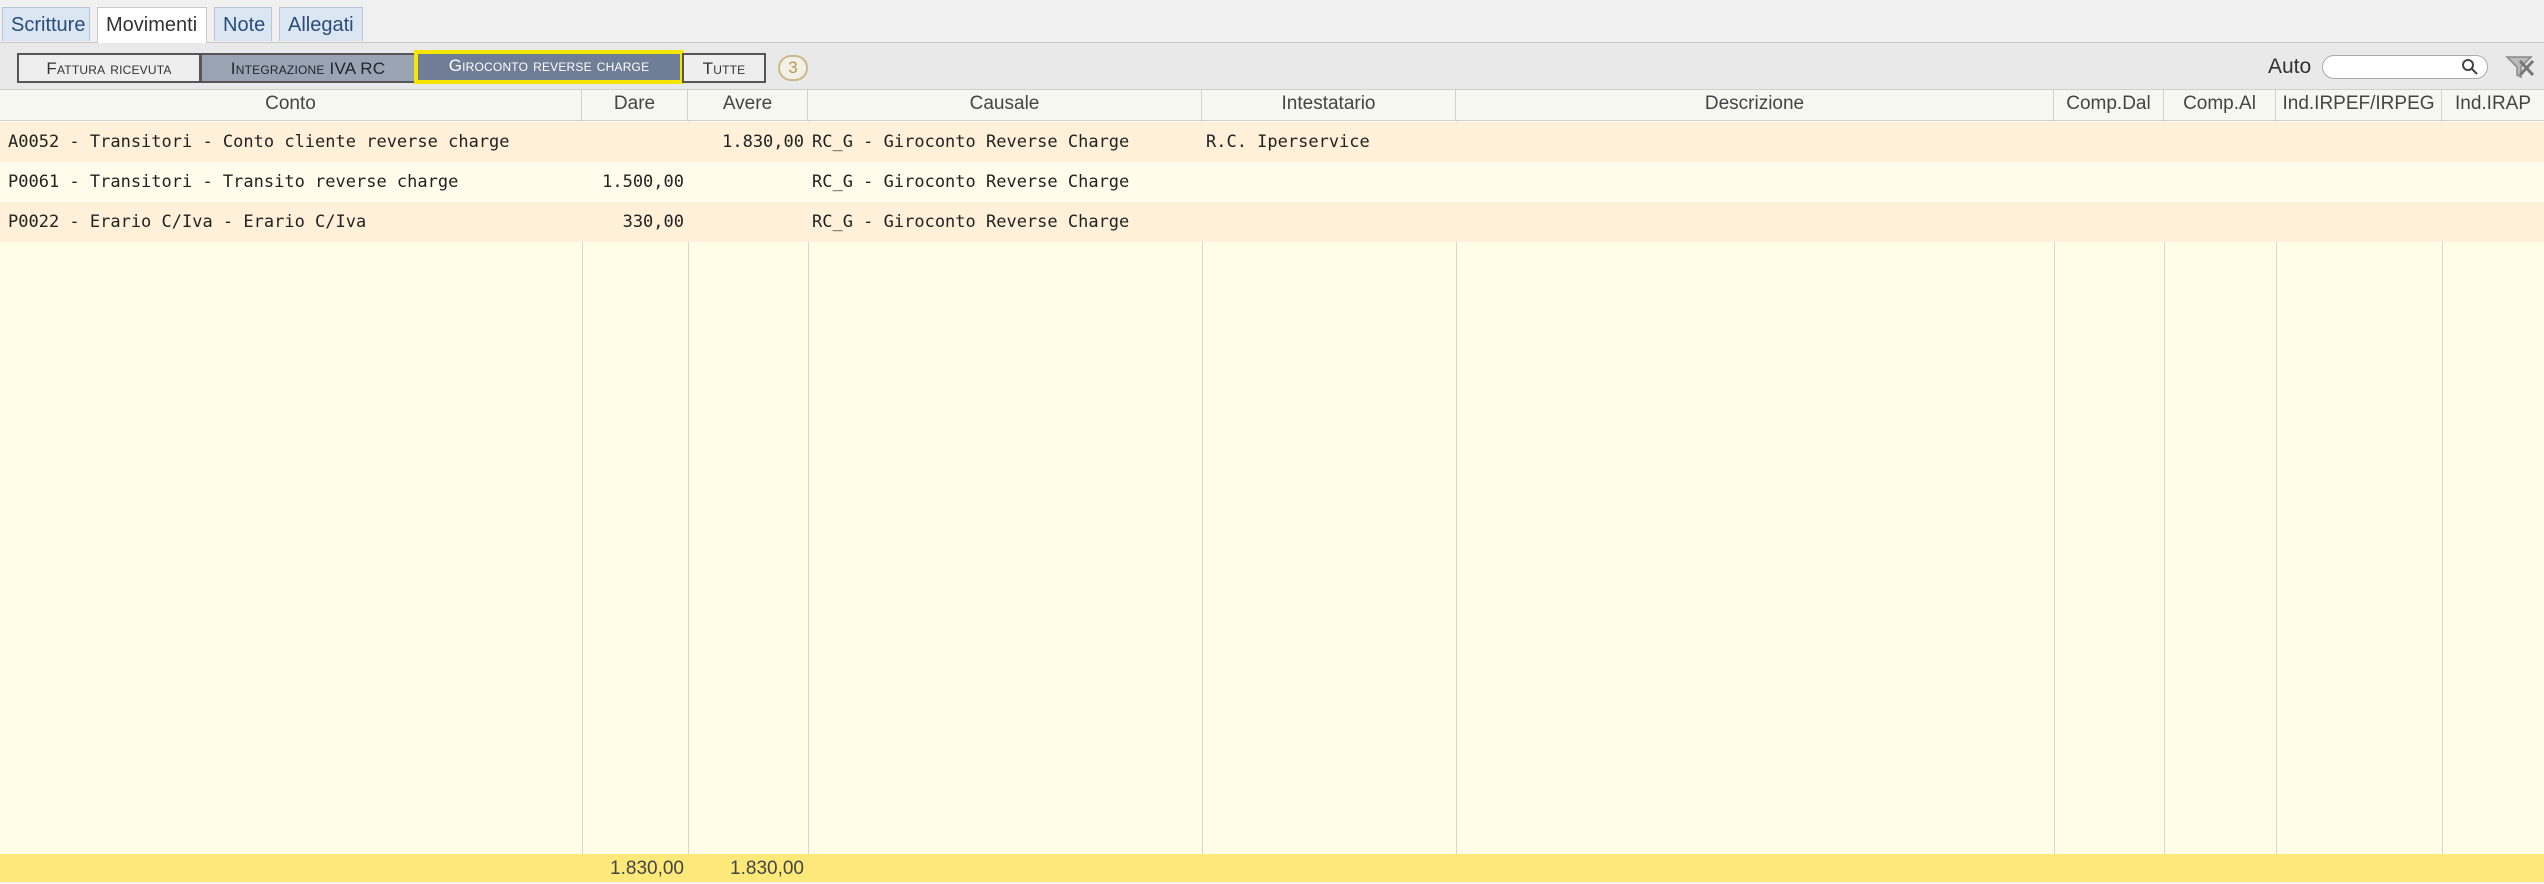 This screenshot has height=884, width=2544. Describe the element at coordinates (793, 68) in the screenshot. I see `count-badge: 3` at that location.